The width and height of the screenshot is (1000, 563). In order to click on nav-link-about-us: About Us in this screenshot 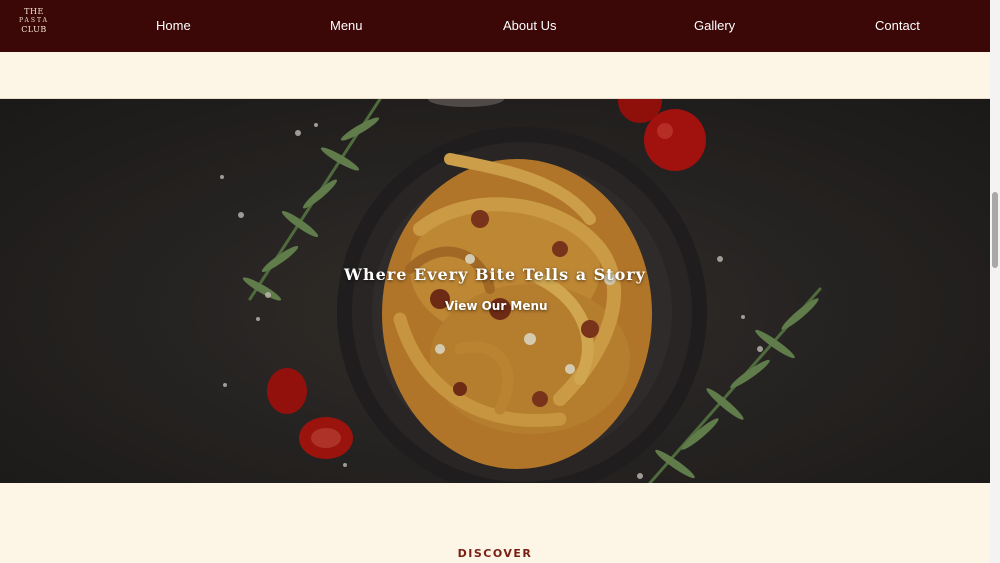, I will do `click(529, 25)`.